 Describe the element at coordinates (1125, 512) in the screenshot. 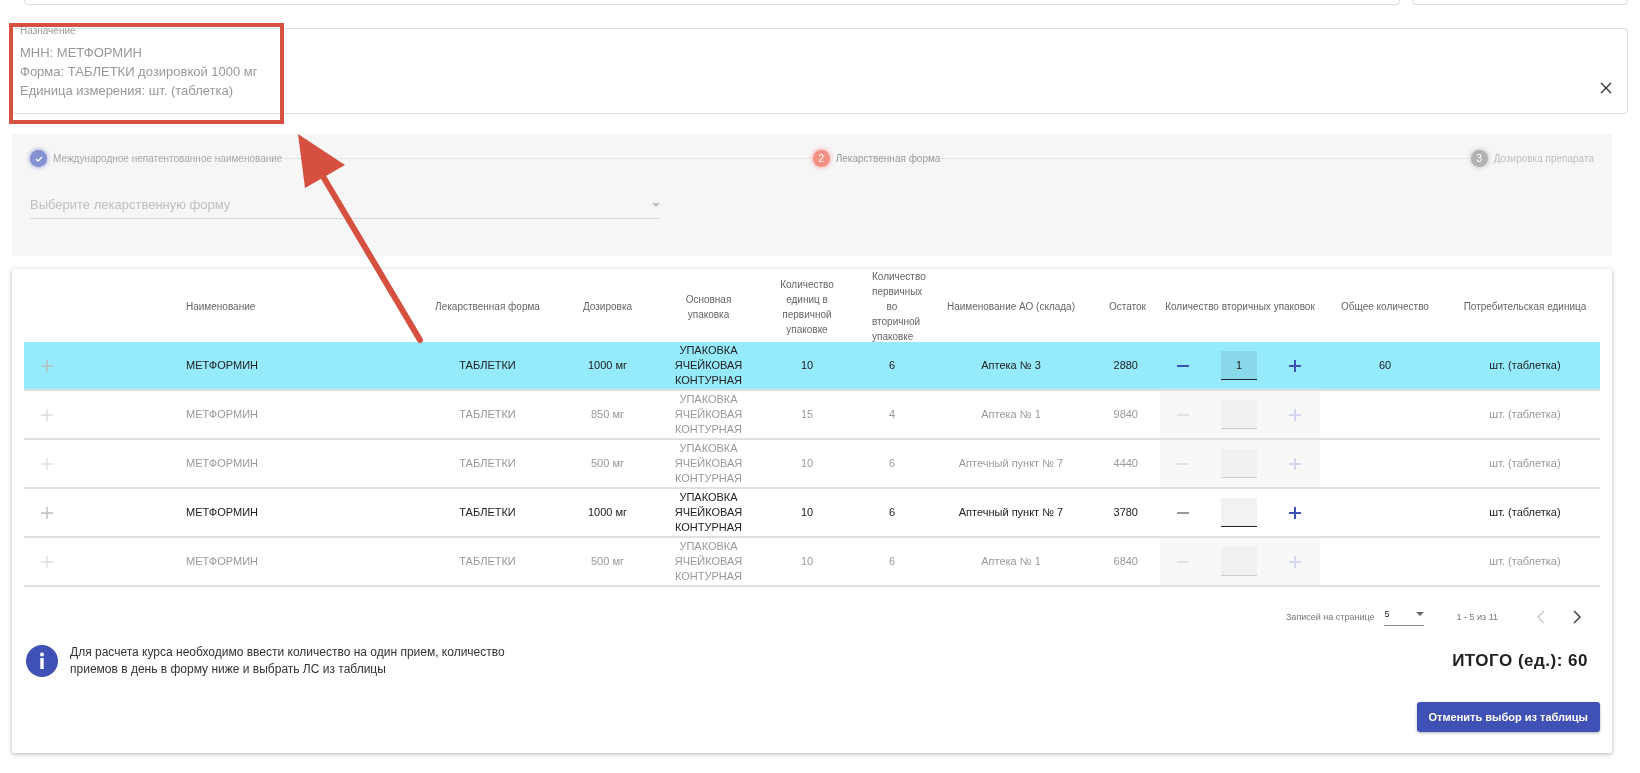

I see `table-cell-text: 3780` at that location.